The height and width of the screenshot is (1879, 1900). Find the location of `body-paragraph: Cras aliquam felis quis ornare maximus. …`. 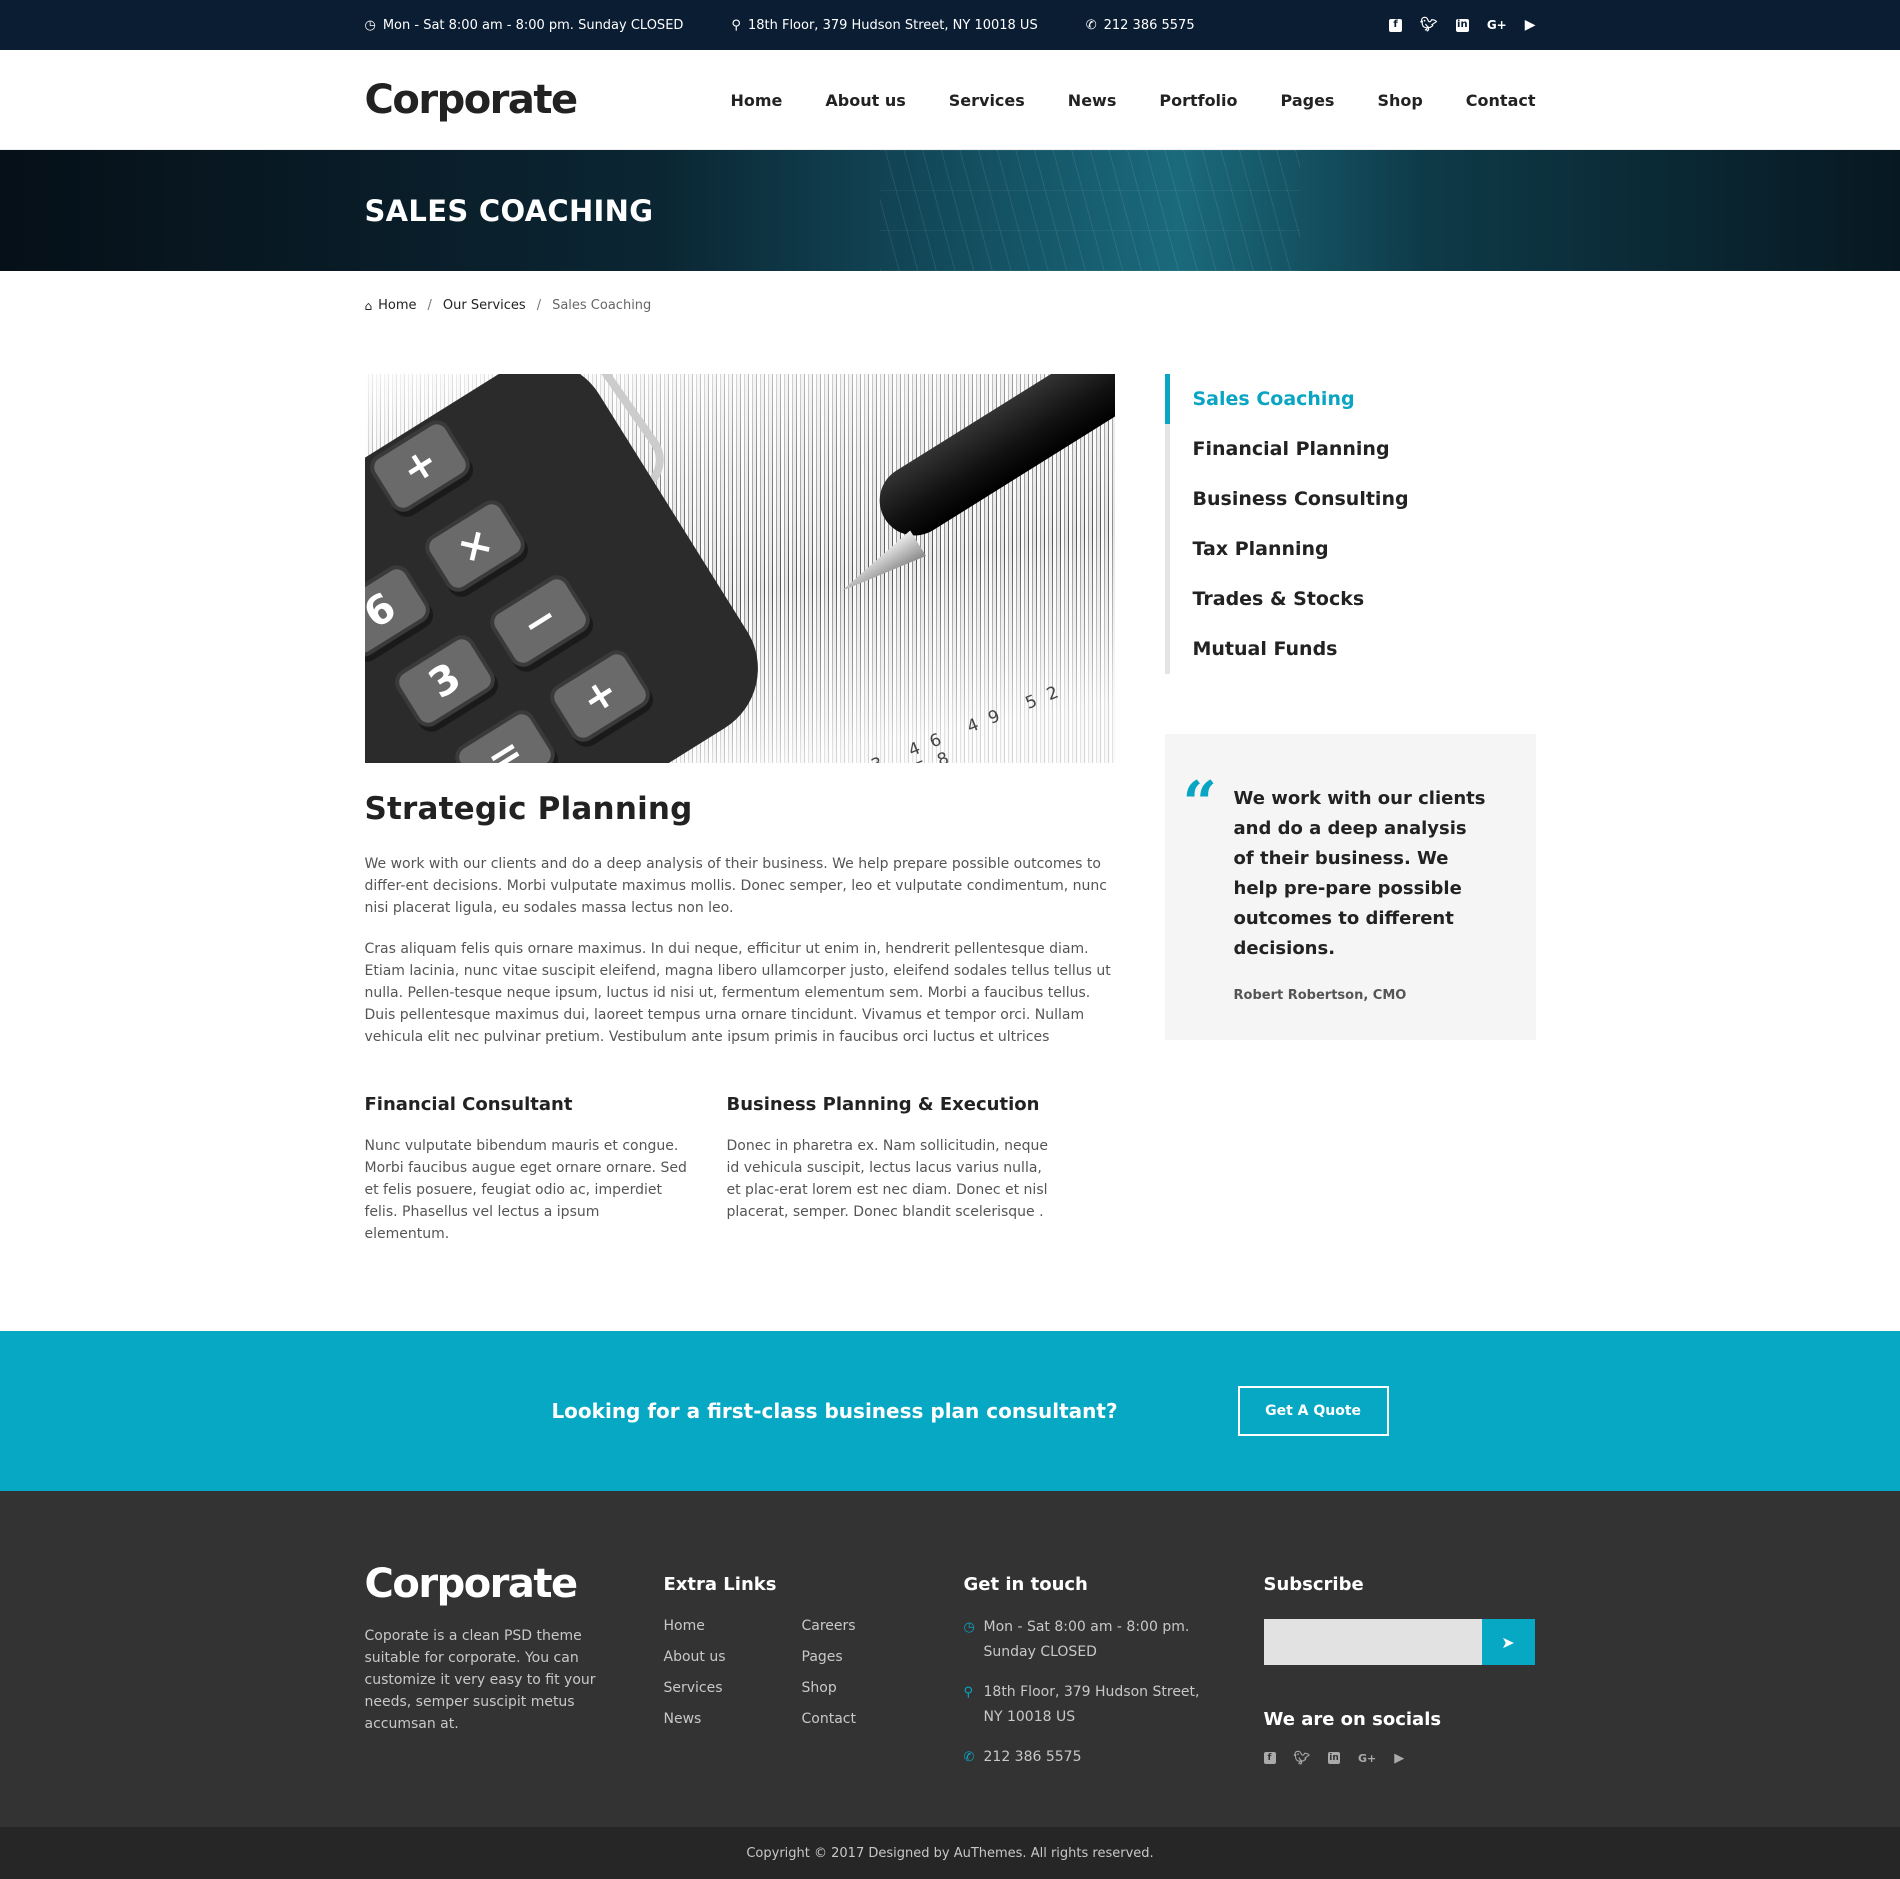

body-paragraph: Cras aliquam felis quis ornare maximus. … is located at coordinates (737, 993).